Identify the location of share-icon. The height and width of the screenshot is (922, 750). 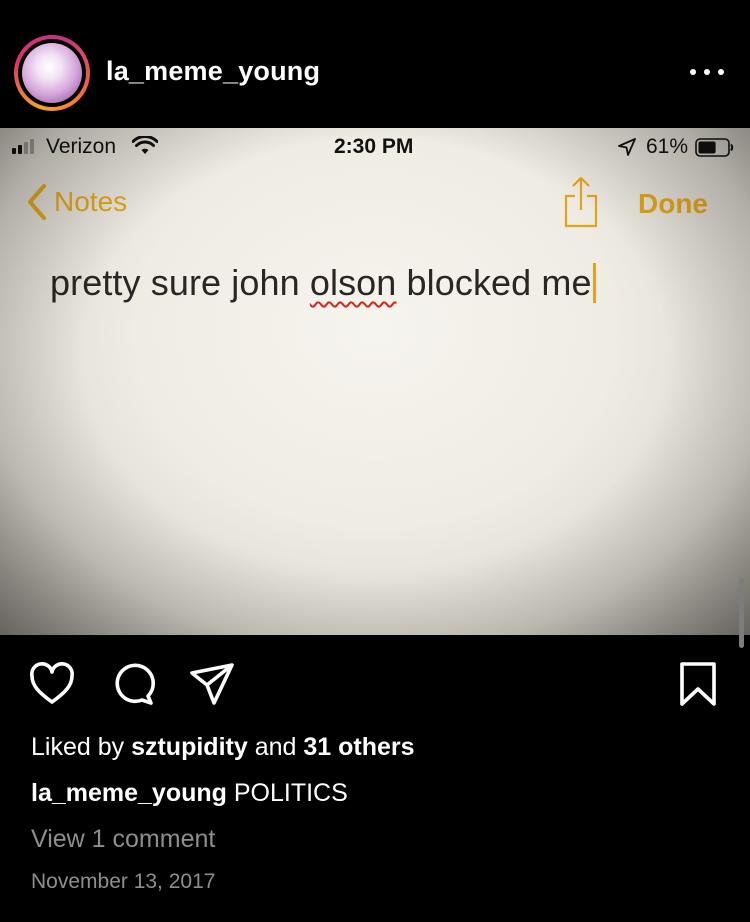
(581, 202).